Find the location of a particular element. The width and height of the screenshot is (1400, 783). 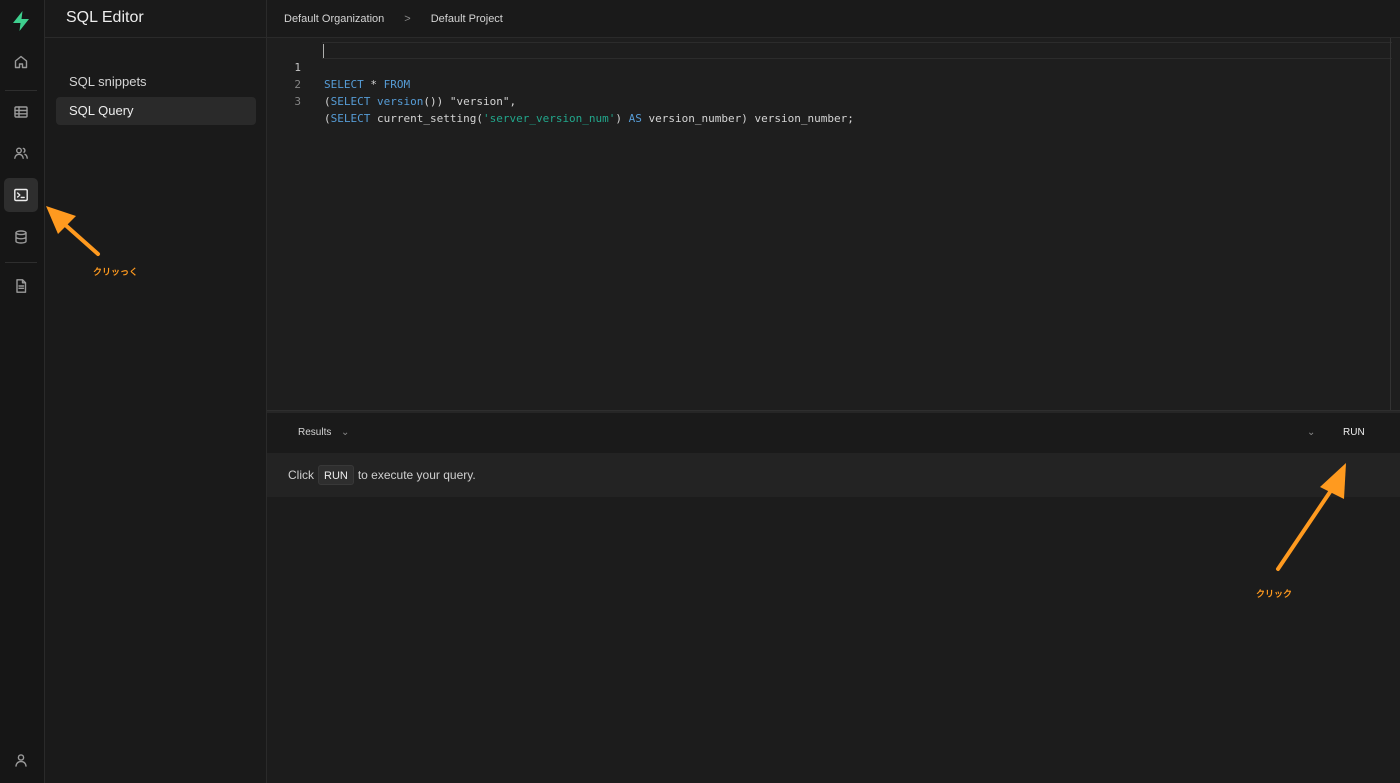

results-toolbar: Results ⌄ ⌄ RUN is located at coordinates (833, 433).